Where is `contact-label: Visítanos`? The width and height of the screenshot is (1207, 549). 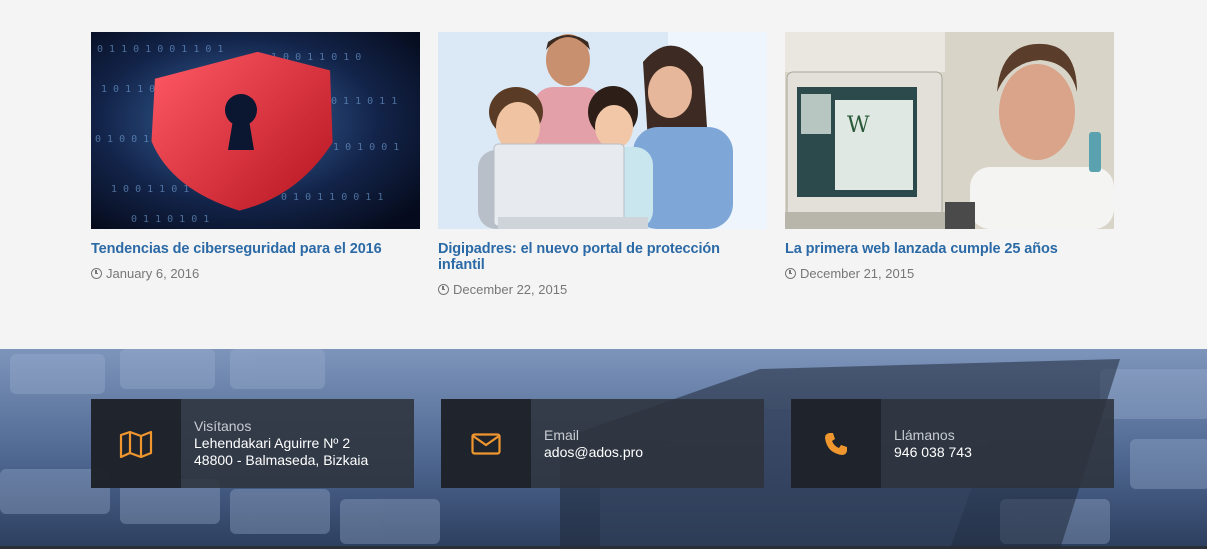
contact-label: Visítanos is located at coordinates (223, 426).